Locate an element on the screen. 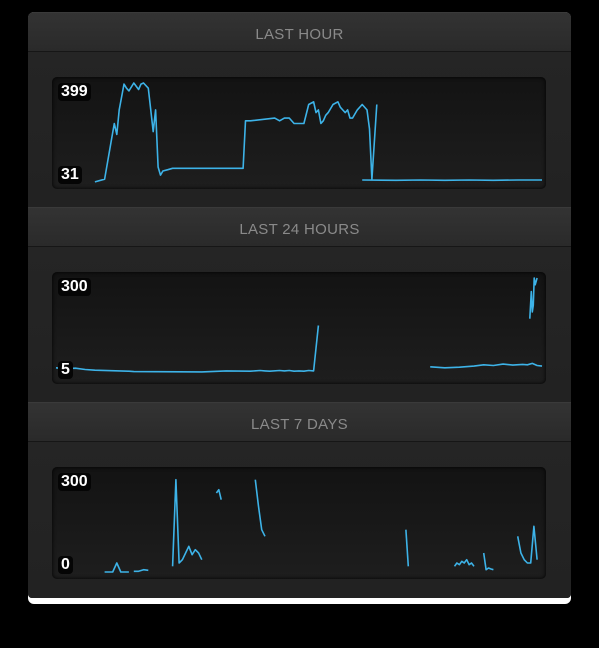 The height and width of the screenshot is (648, 599). y-min-label: 31 is located at coordinates (70, 175).